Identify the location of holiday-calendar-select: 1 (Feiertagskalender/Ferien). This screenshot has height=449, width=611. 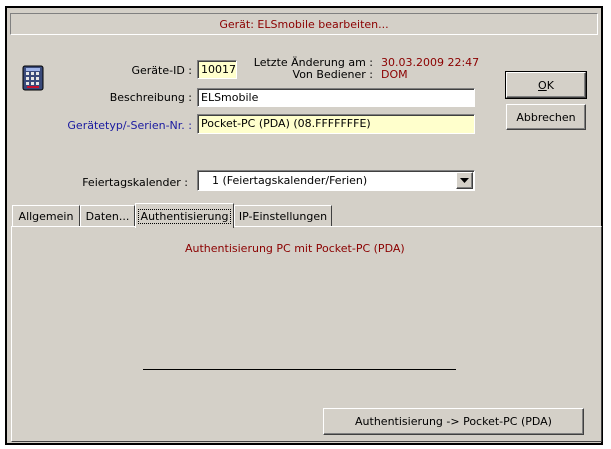
(336, 180).